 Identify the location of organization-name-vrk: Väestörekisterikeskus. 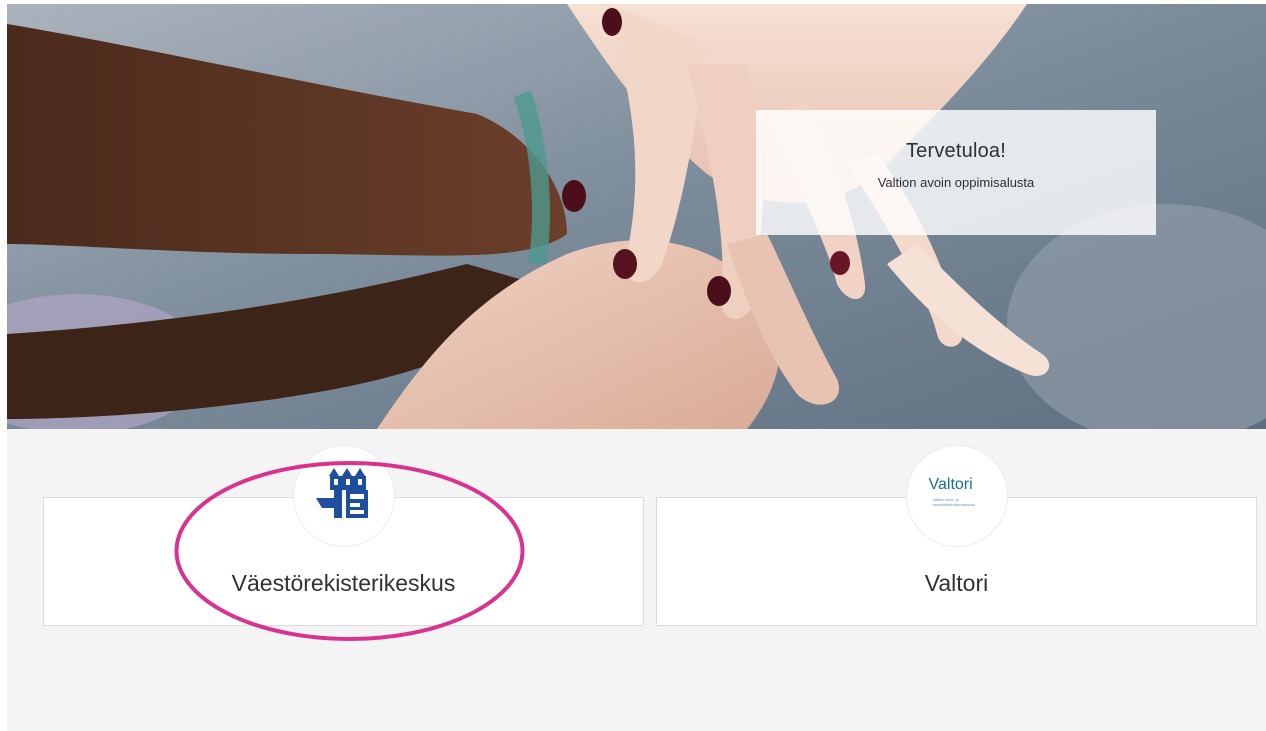
(343, 583).